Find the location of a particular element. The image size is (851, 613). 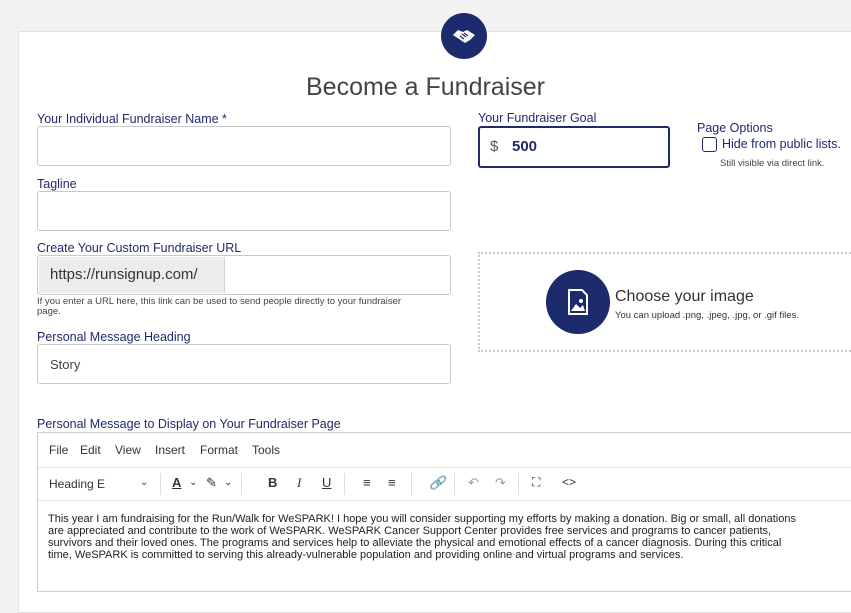

message-heading-input: Story is located at coordinates (244, 364).